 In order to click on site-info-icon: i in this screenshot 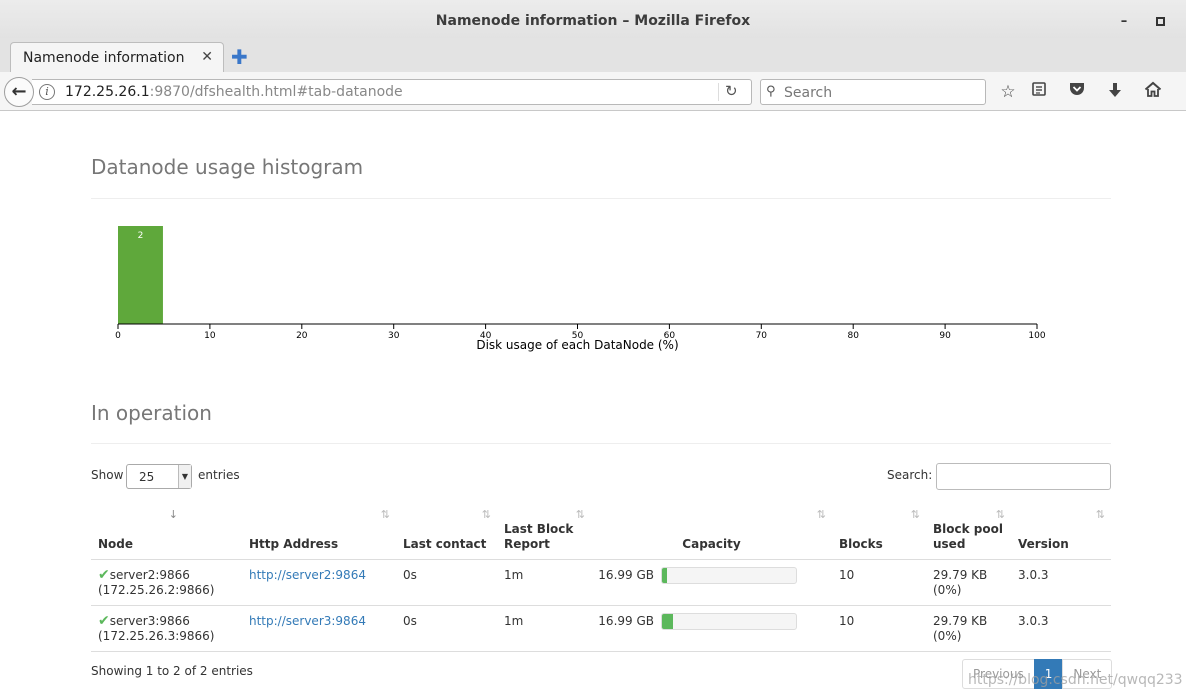, I will do `click(47, 92)`.